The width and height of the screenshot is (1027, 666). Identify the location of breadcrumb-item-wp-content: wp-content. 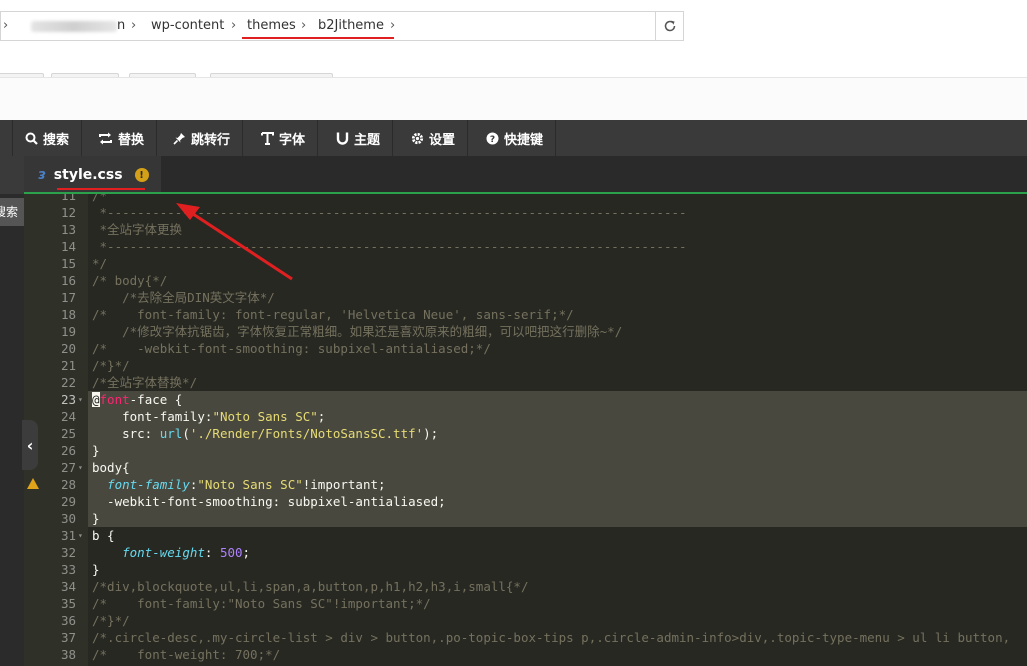
(187, 26).